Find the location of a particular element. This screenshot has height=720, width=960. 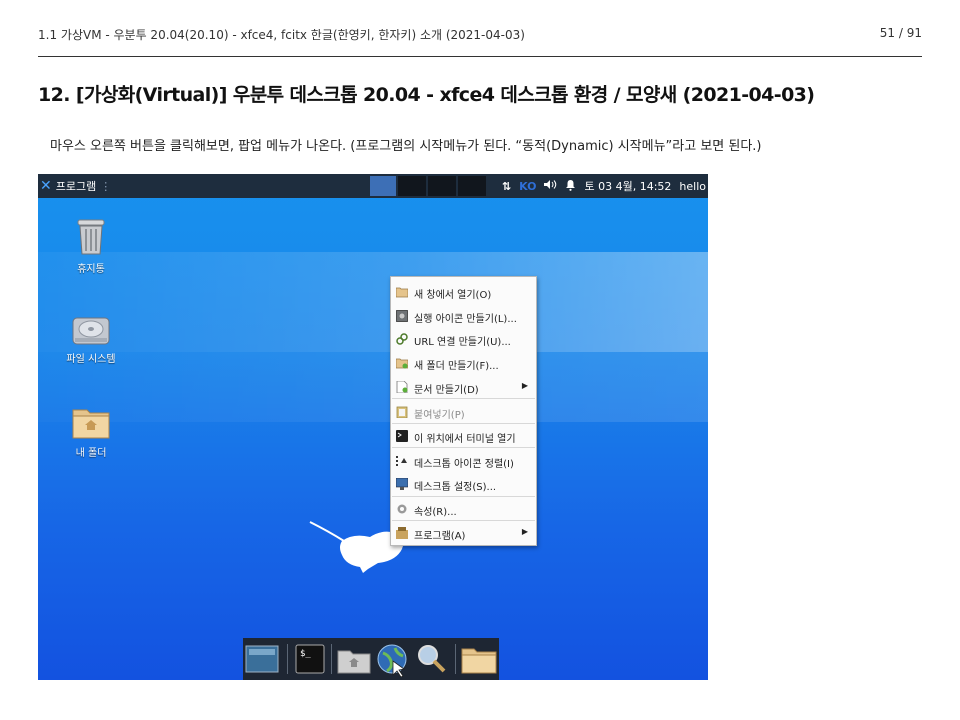

desktop-icon-label: 내 폴더 is located at coordinates (91, 453).